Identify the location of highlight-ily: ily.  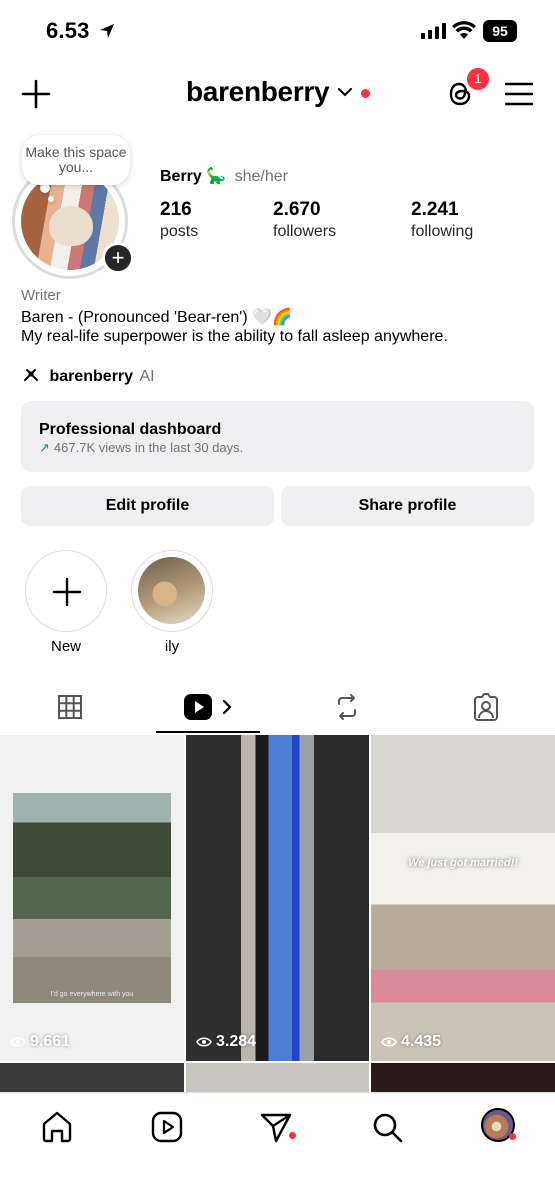
(172, 602).